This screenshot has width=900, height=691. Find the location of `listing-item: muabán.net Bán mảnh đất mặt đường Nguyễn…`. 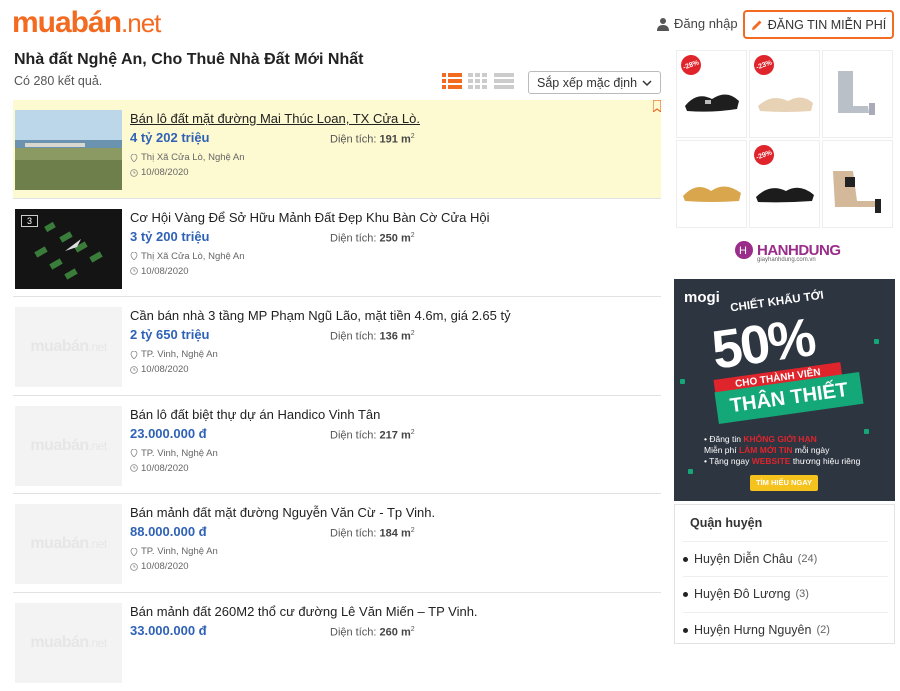

listing-item: muabán.net Bán mảnh đất mặt đường Nguyễn… is located at coordinates (337, 543).